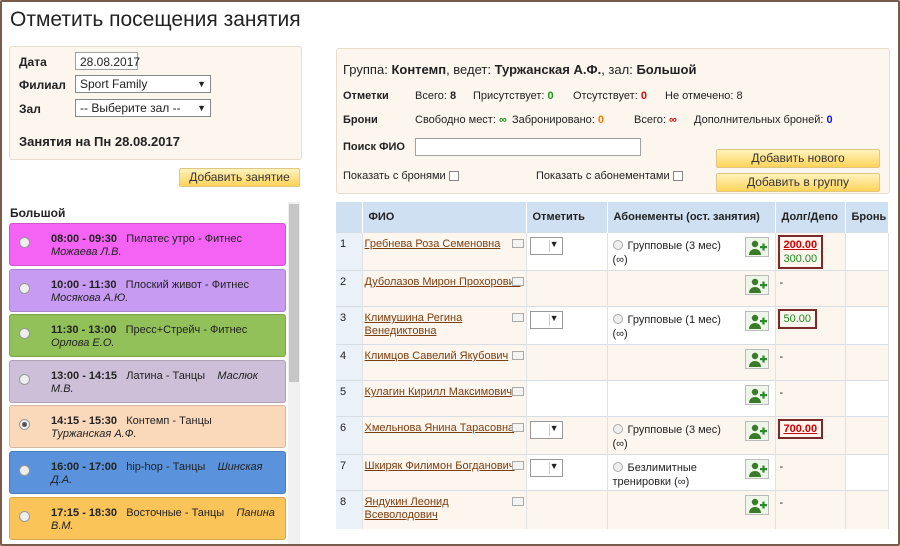  Describe the element at coordinates (609, 176) in the screenshot. I see `show-subscriptions-toggle: Показать с абонементами` at that location.